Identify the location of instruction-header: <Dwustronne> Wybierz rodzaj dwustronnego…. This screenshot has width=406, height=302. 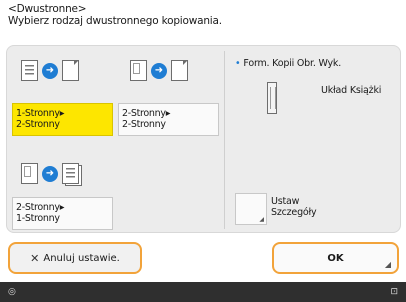
(115, 15).